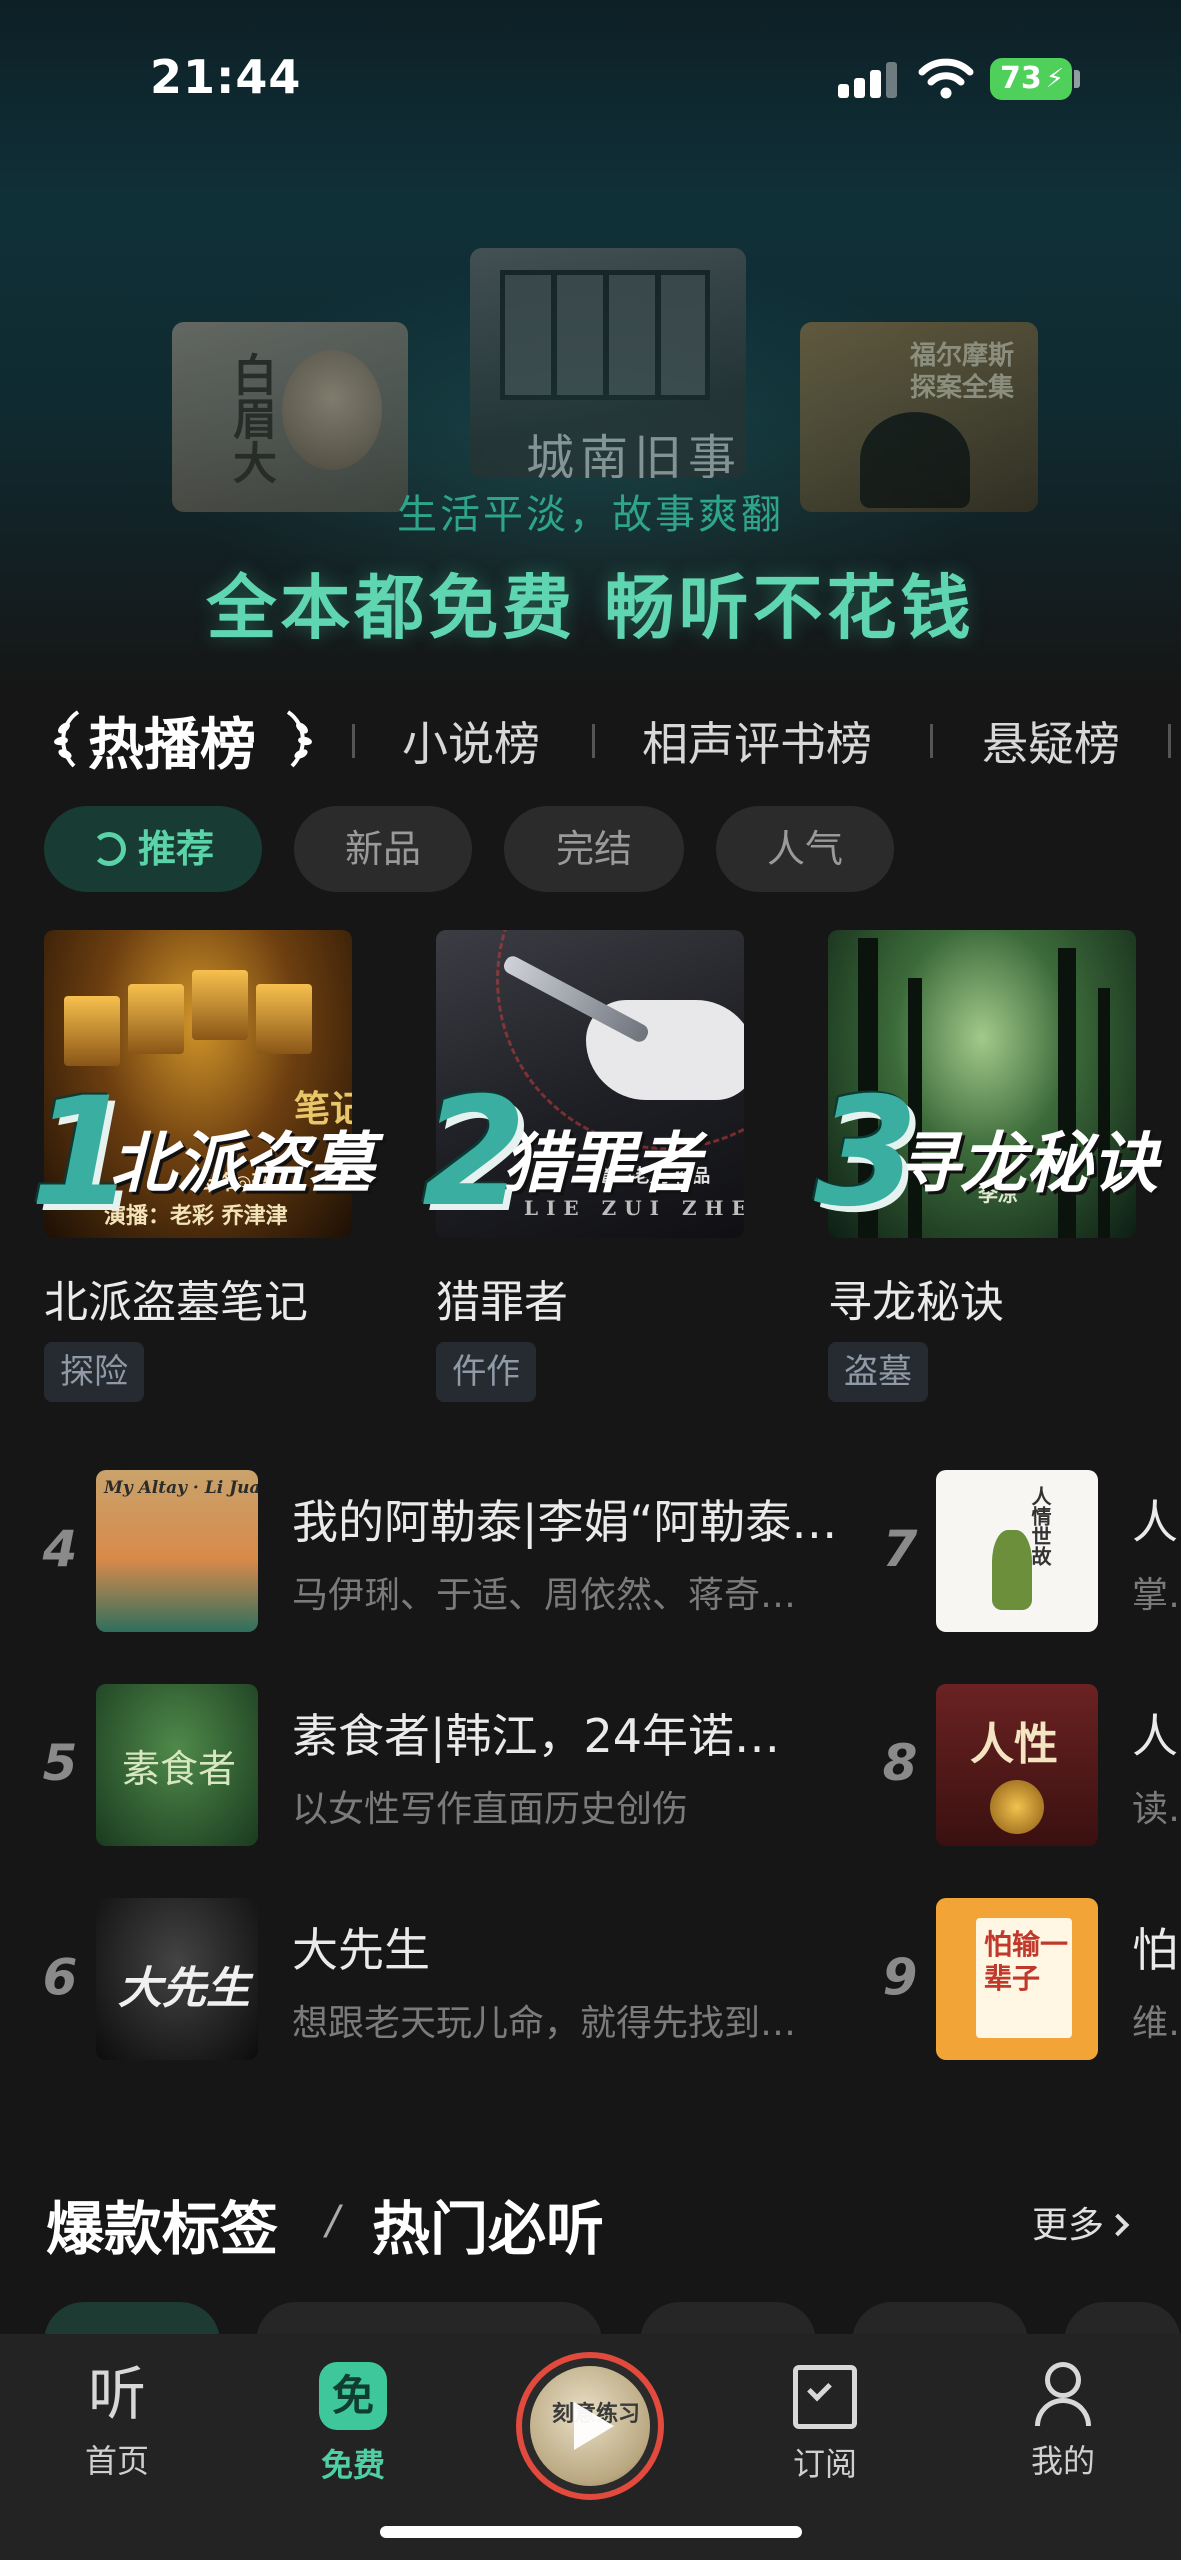  I want to click on filter-new: 新品, so click(383, 849).